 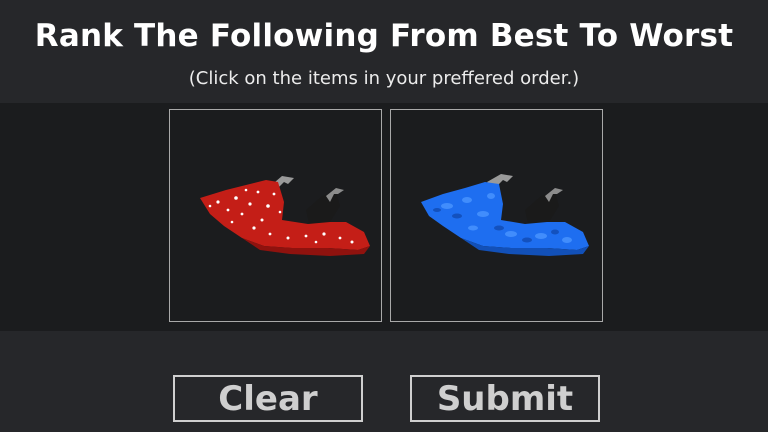 I want to click on red-jetski-icon, so click(x=285, y=216).